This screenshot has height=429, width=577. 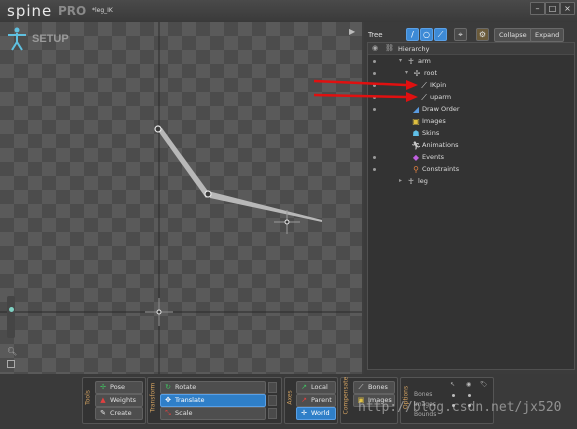 What do you see at coordinates (471, 49) in the screenshot?
I see `tree-column-header: ◉ ⛓ Hierarchy` at bounding box center [471, 49].